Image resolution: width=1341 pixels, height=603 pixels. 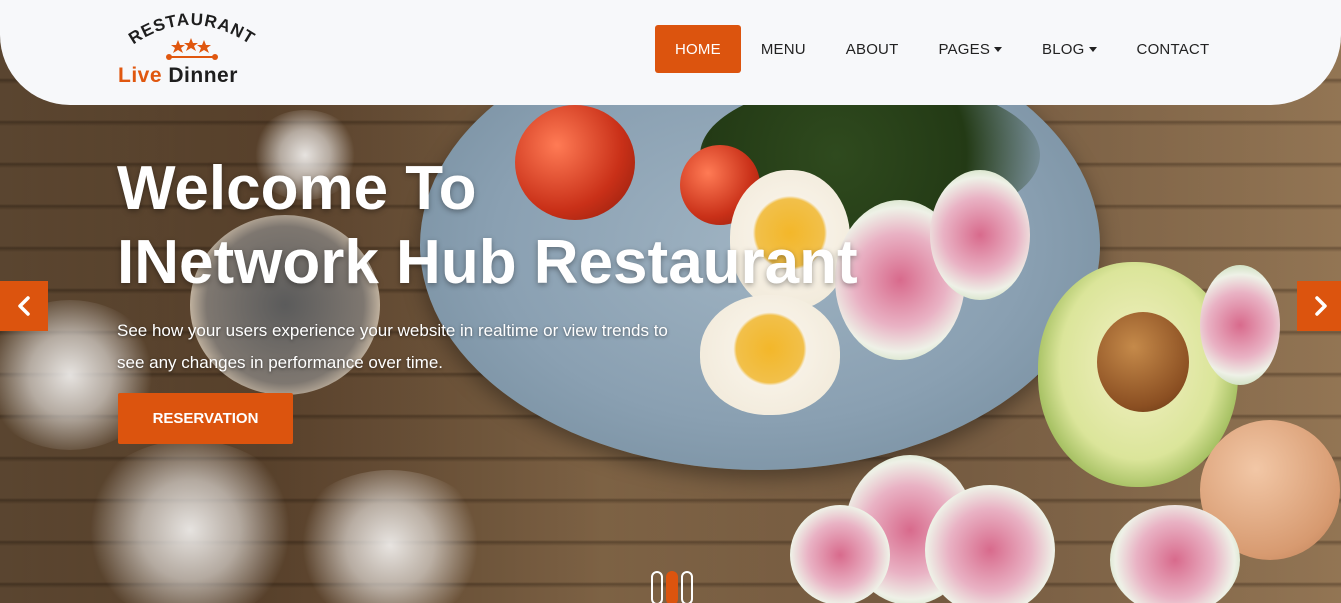 I want to click on nav-item-menu: MENU, so click(x=783, y=49).